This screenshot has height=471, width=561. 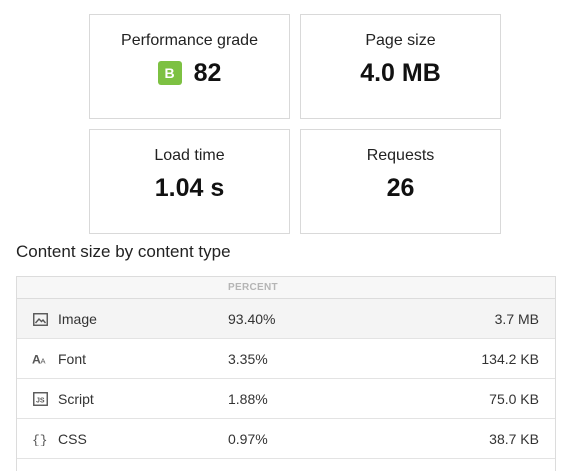 I want to click on load-time-card: Load time 1.04 s, so click(x=189, y=181).